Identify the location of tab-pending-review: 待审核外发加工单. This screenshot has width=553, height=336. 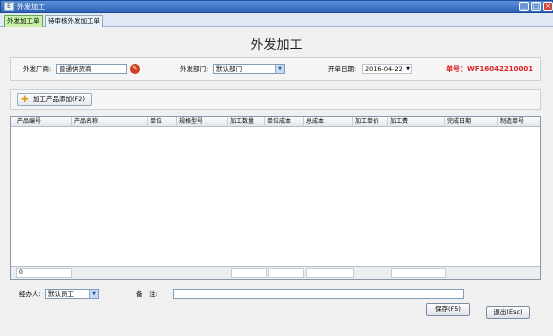
(74, 21).